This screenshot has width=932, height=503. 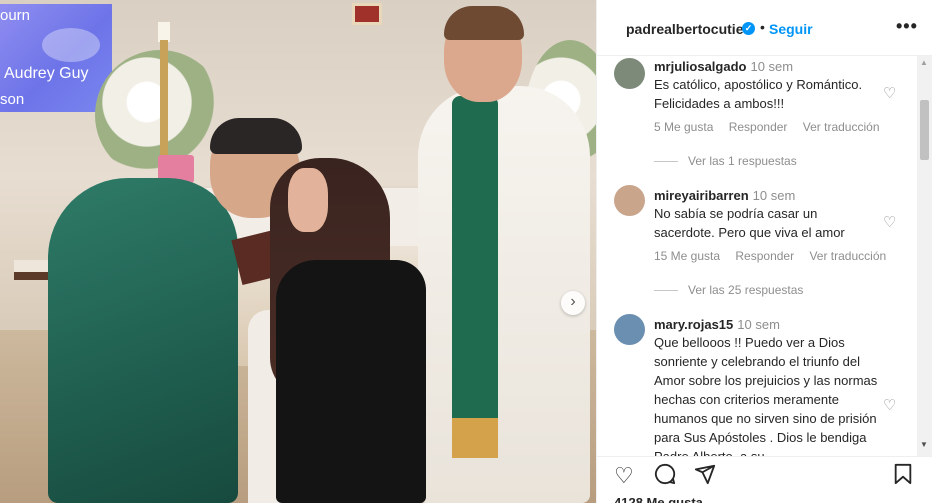 I want to click on comment-author: mary.rojas15 10 sem, so click(x=717, y=324).